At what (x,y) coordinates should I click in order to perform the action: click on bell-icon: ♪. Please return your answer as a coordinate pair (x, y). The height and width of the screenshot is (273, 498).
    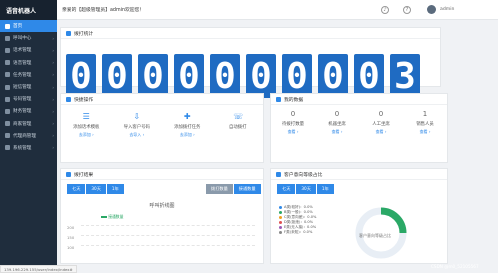
    Looking at the image, I should click on (385, 10).